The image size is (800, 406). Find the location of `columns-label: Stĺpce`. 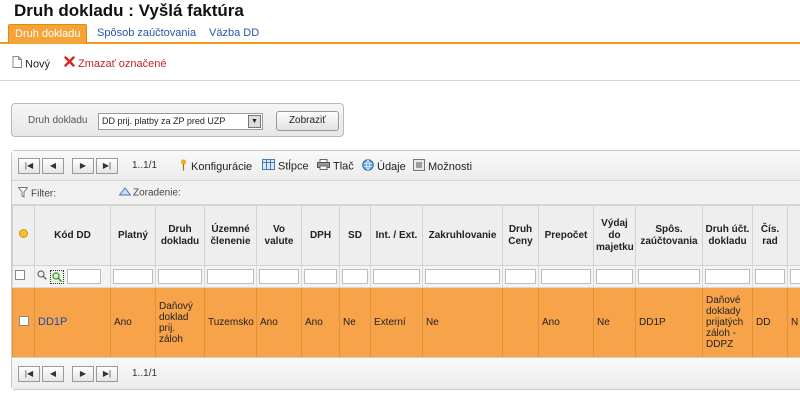

columns-label: Stĺpce is located at coordinates (293, 166).